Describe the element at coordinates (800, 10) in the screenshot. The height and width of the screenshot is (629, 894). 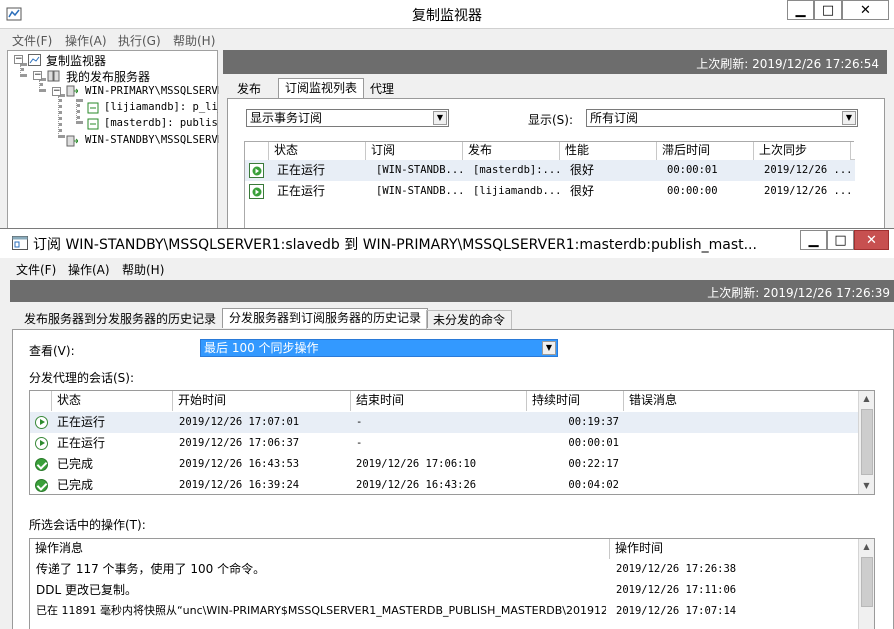
I see `main-minimize-button: ▁` at that location.